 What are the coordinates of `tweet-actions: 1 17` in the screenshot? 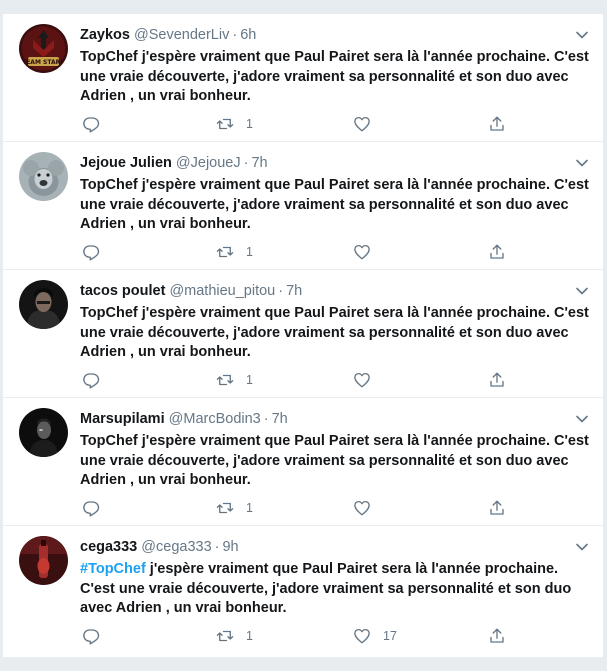 It's located at (300, 636).